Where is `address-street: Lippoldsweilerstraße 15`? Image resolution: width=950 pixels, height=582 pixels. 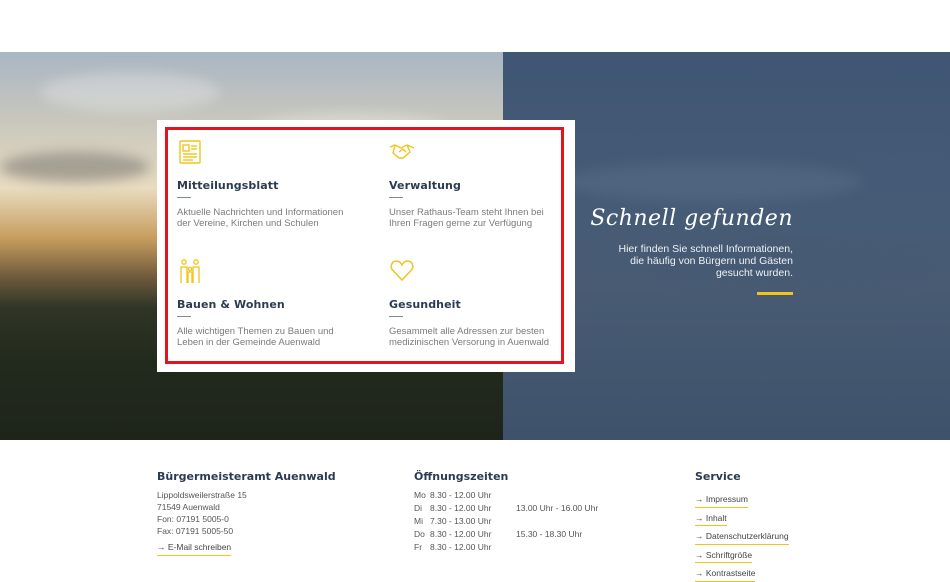 address-street: Lippoldsweilerstraße 15 is located at coordinates (202, 495).